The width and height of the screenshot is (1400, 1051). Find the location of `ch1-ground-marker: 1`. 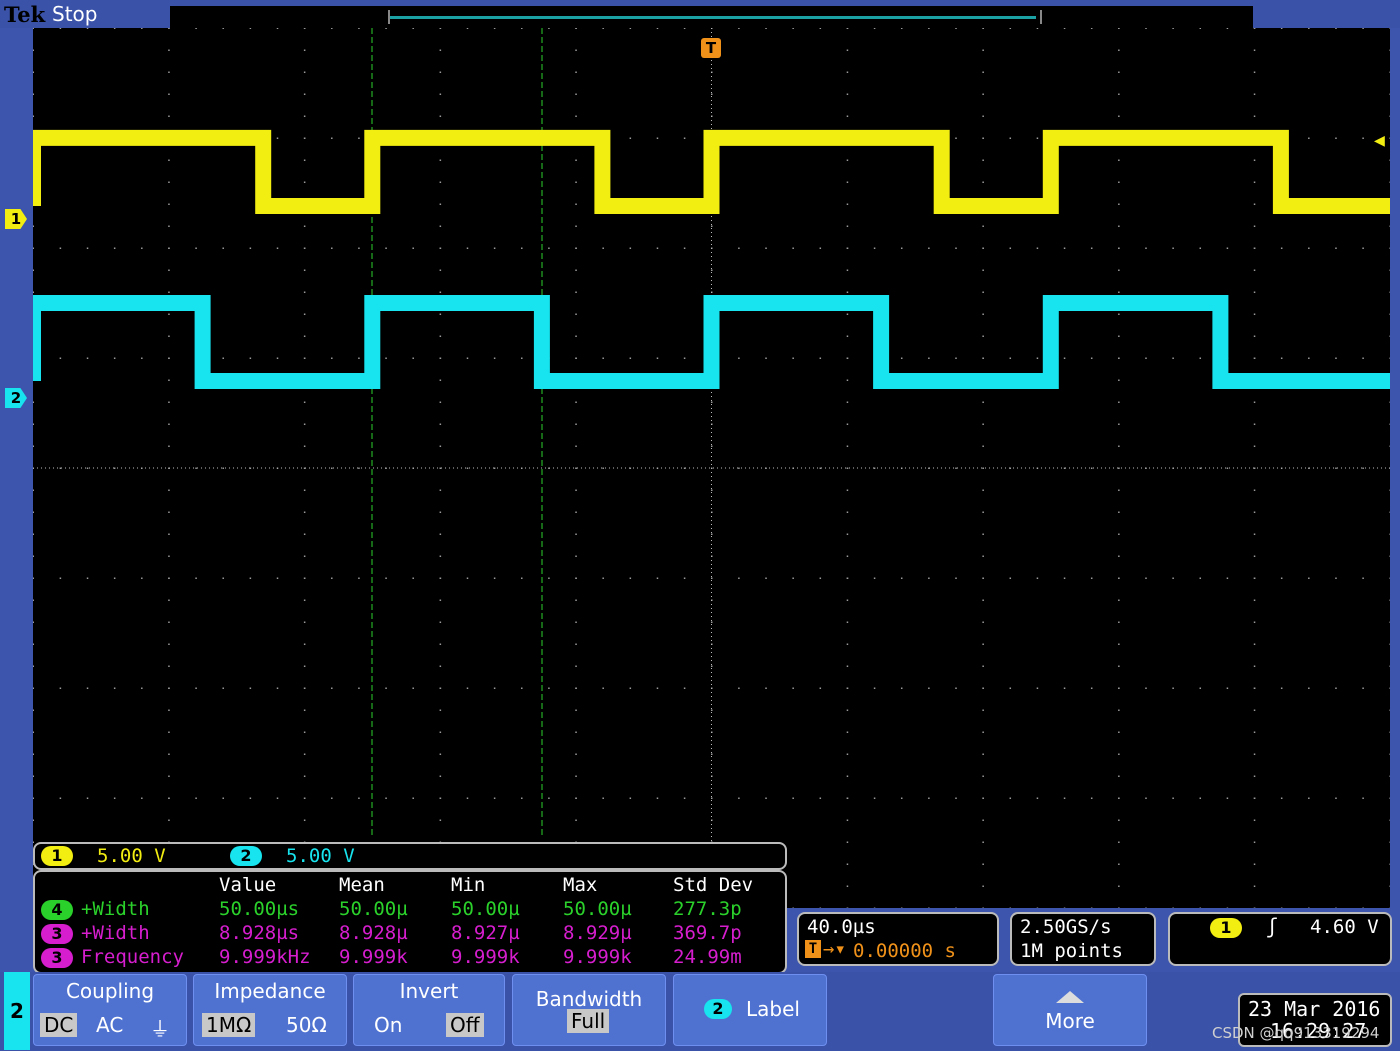

ch1-ground-marker: 1 is located at coordinates (16, 219).